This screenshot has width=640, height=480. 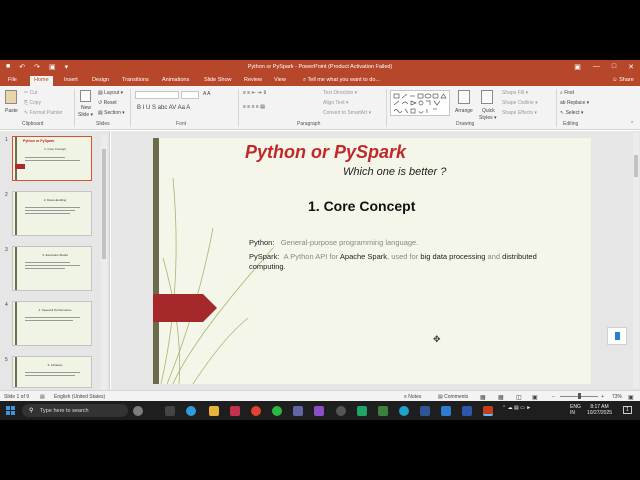 What do you see at coordinates (617, 397) in the screenshot?
I see `zoom-level: 73%` at bounding box center [617, 397].